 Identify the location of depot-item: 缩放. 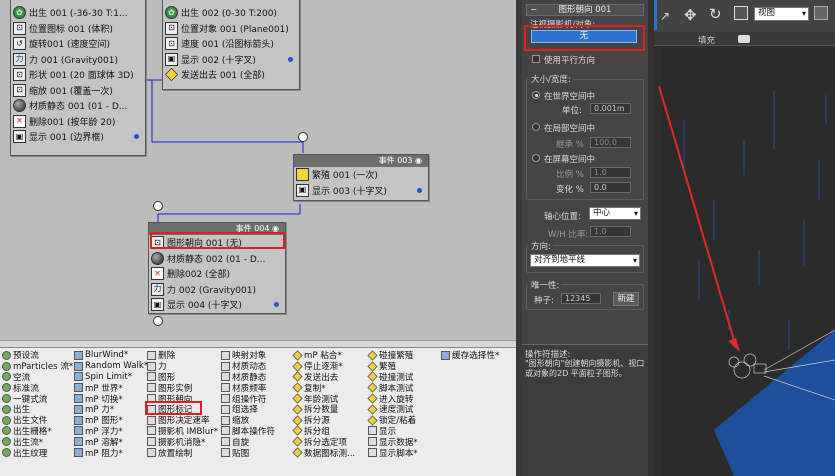
(248, 420).